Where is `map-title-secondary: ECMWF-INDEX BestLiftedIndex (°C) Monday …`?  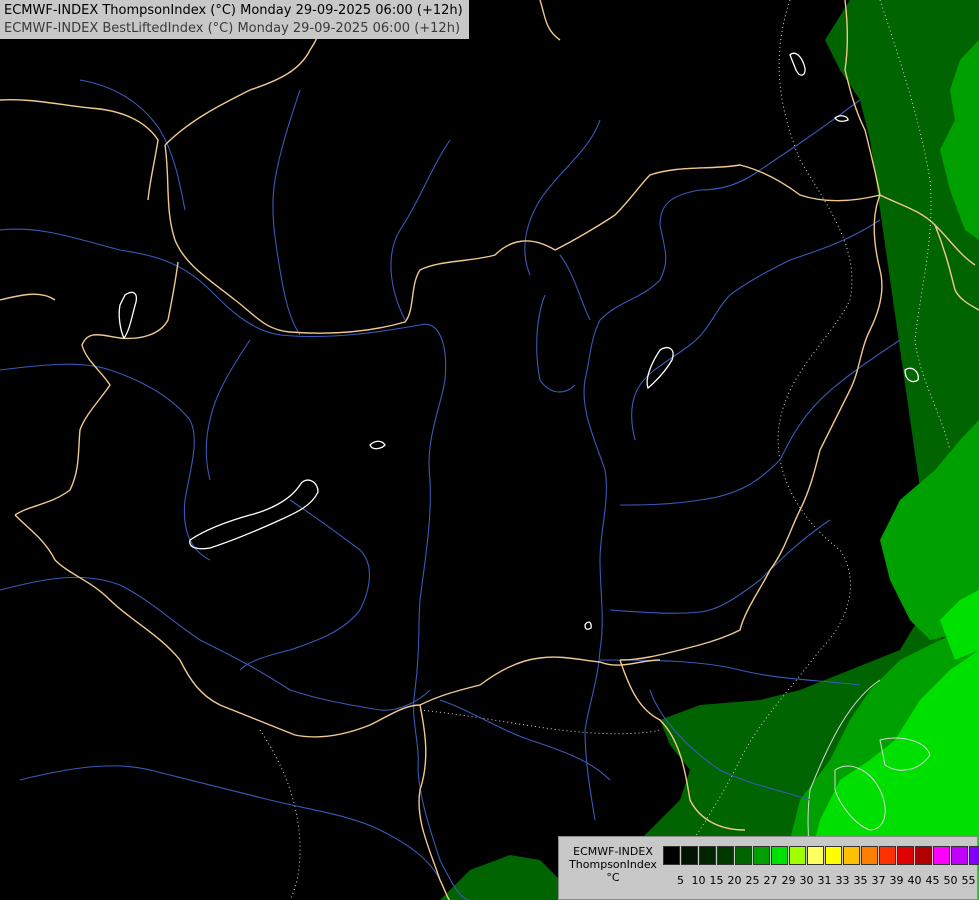 map-title-secondary: ECMWF-INDEX BestLiftedIndex (°C) Monday … is located at coordinates (232, 28).